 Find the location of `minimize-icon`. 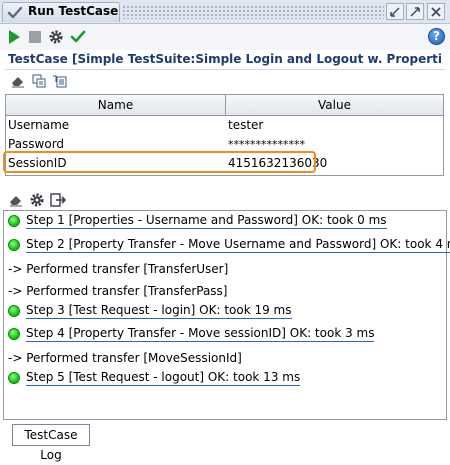

minimize-icon is located at coordinates (395, 11).